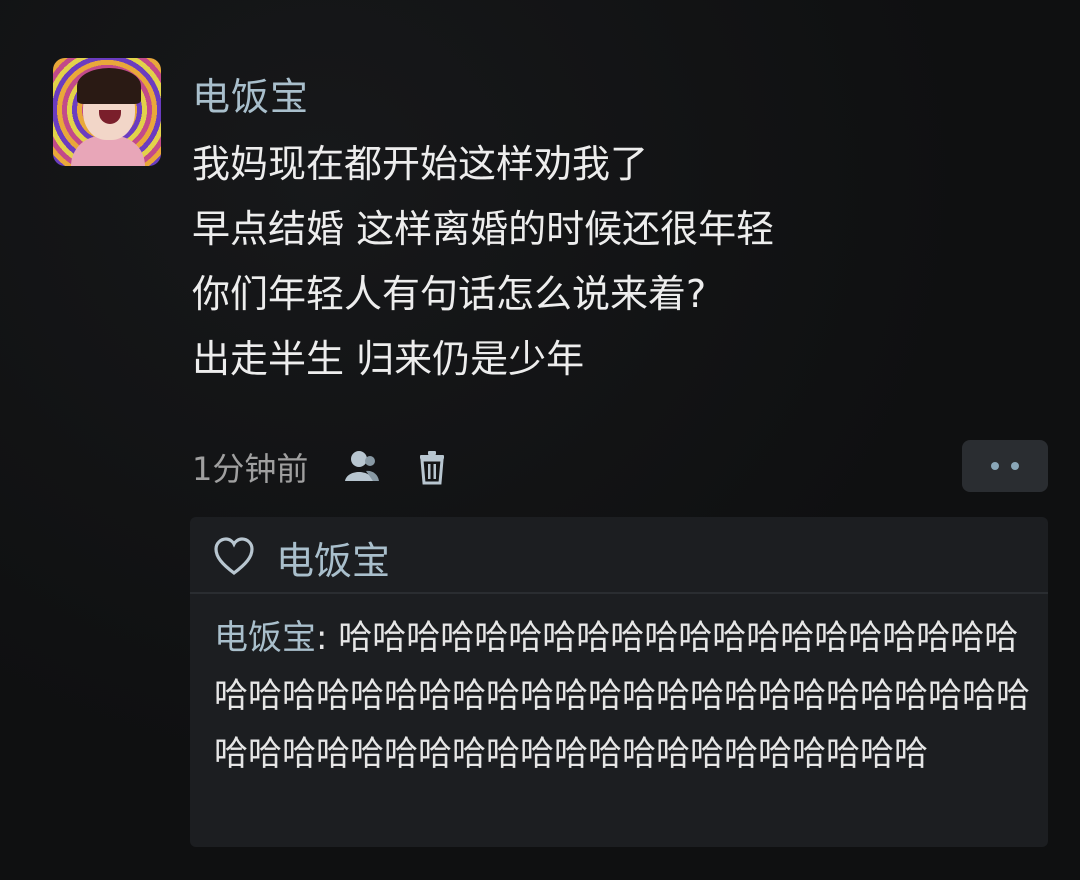 The height and width of the screenshot is (880, 1080). Describe the element at coordinates (108, 151) in the screenshot. I see `avatar-robe` at that location.